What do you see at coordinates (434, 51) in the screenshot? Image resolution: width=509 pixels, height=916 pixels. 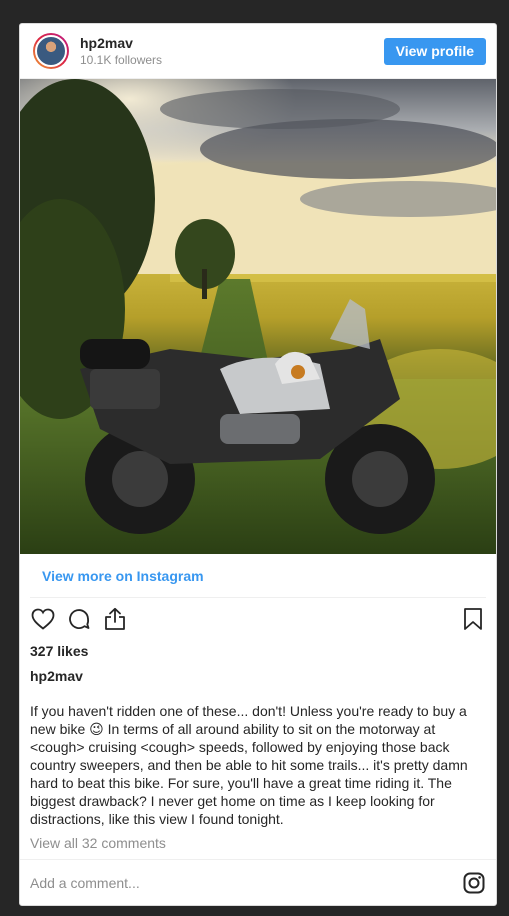 I see `view-profile-button: View profile` at bounding box center [434, 51].